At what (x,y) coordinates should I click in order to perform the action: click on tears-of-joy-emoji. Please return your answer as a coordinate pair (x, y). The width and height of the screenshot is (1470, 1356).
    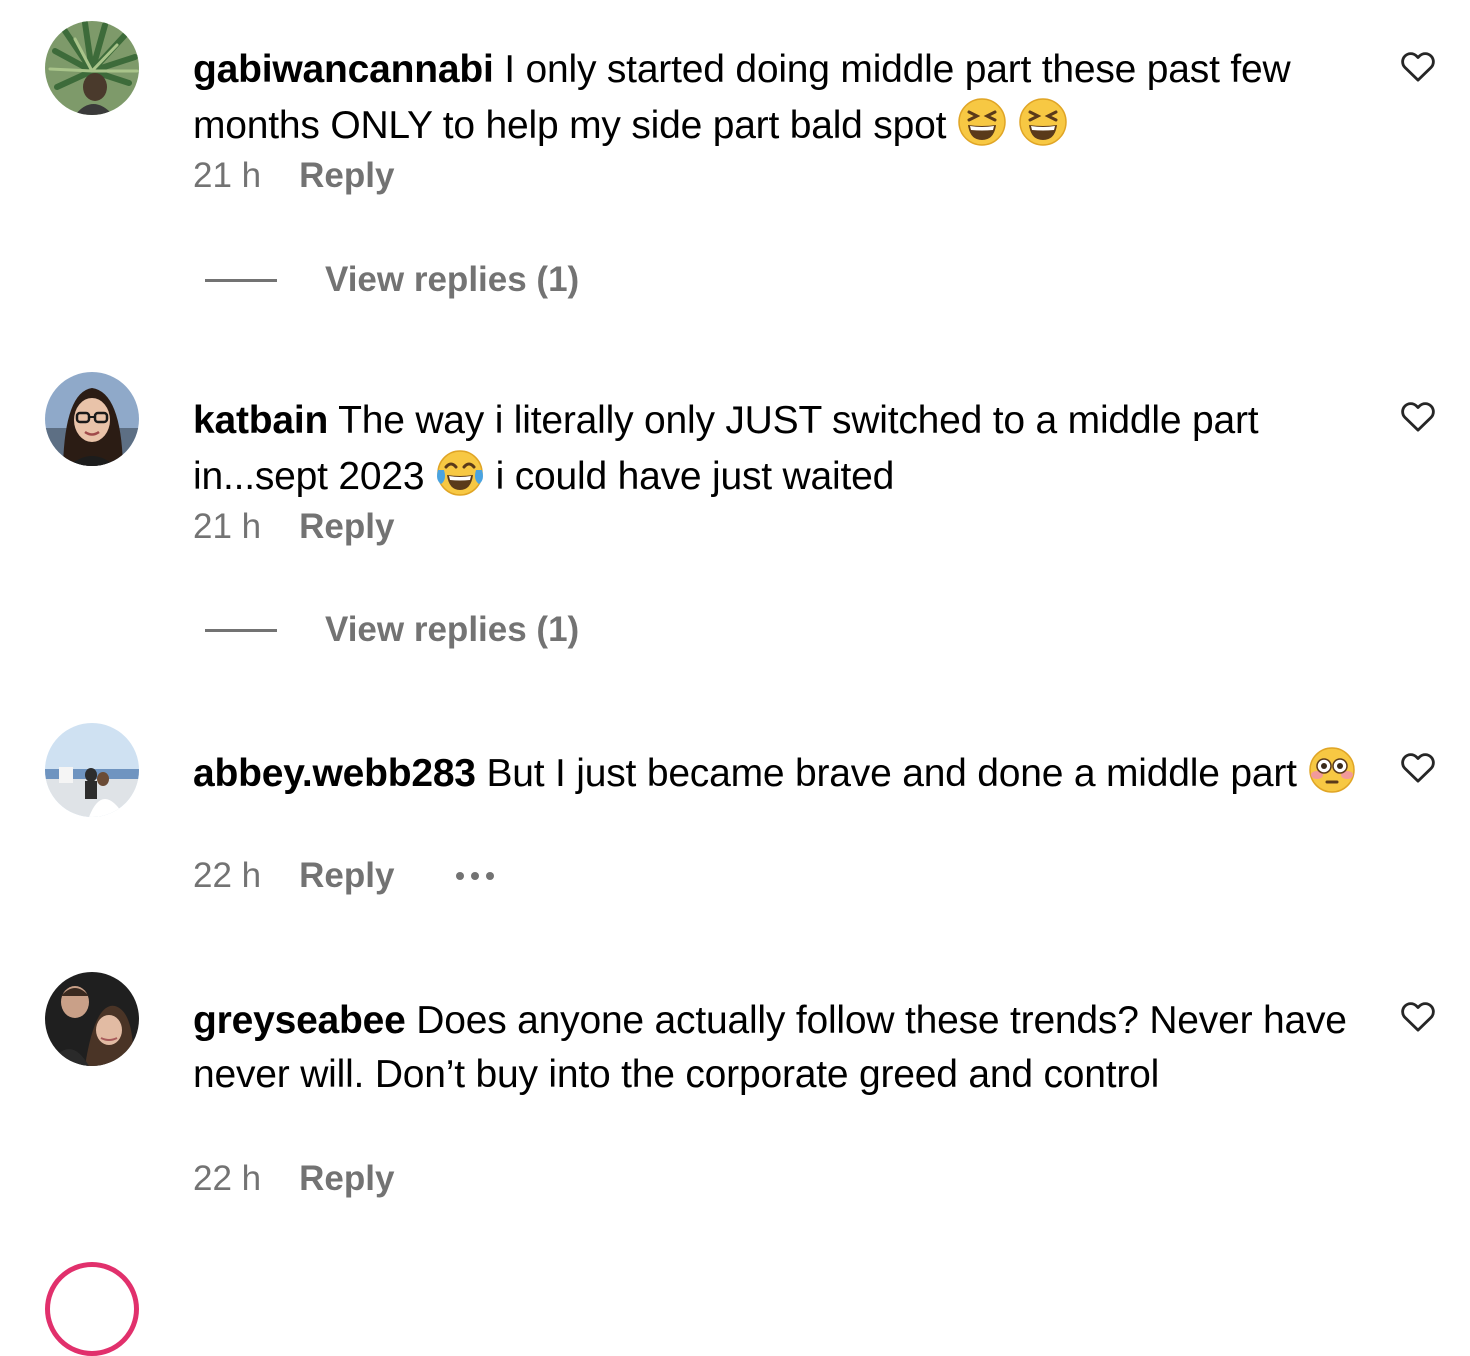
    Looking at the image, I should click on (460, 473).